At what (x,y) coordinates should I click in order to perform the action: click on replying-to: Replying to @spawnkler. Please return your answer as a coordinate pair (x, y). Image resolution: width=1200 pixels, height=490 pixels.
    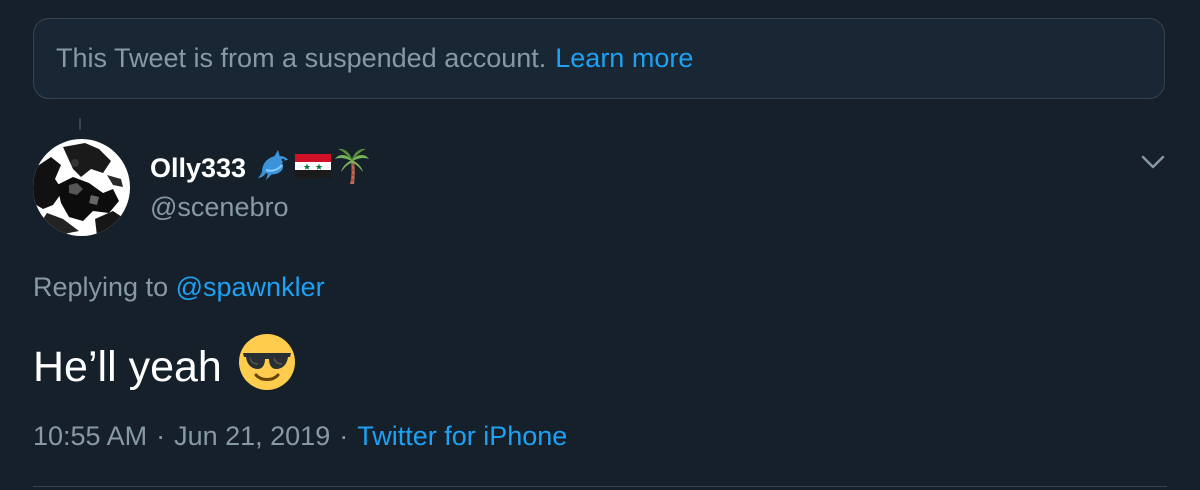
    Looking at the image, I should click on (179, 287).